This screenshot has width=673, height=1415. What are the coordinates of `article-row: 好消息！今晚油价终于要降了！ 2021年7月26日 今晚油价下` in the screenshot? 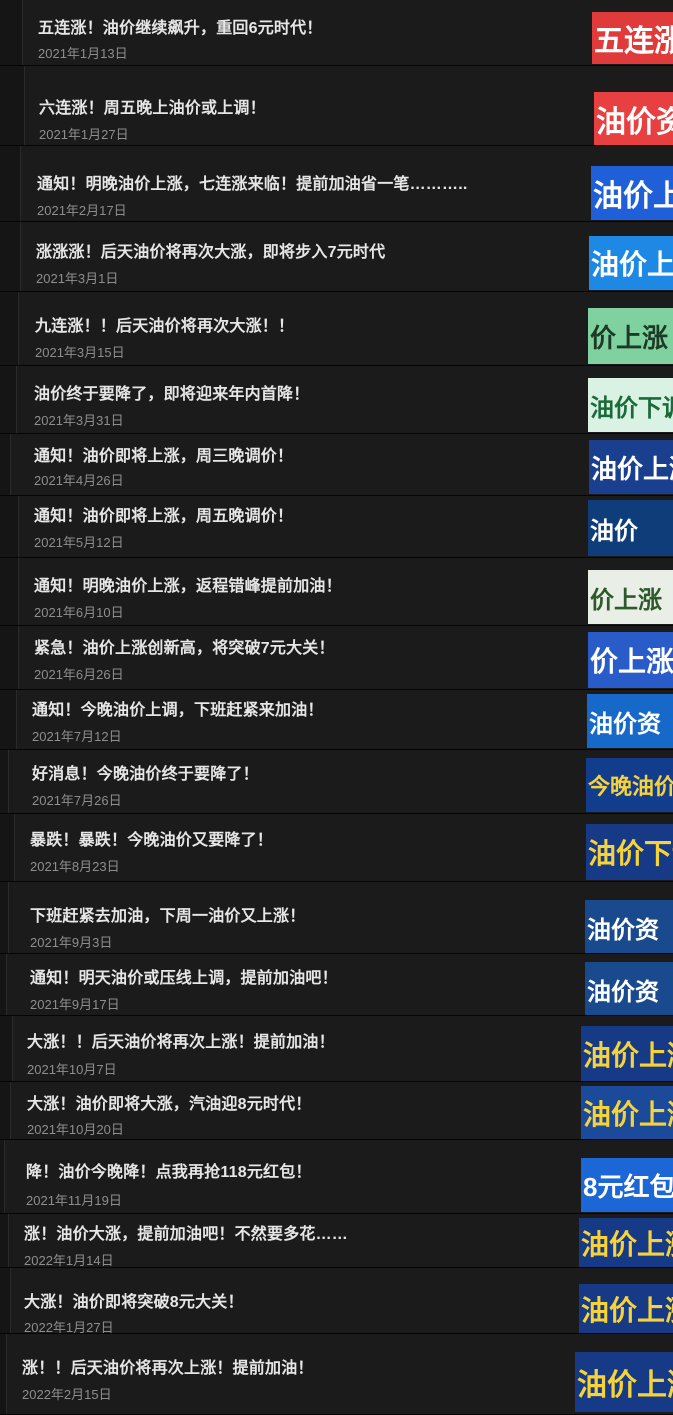 It's located at (336, 782).